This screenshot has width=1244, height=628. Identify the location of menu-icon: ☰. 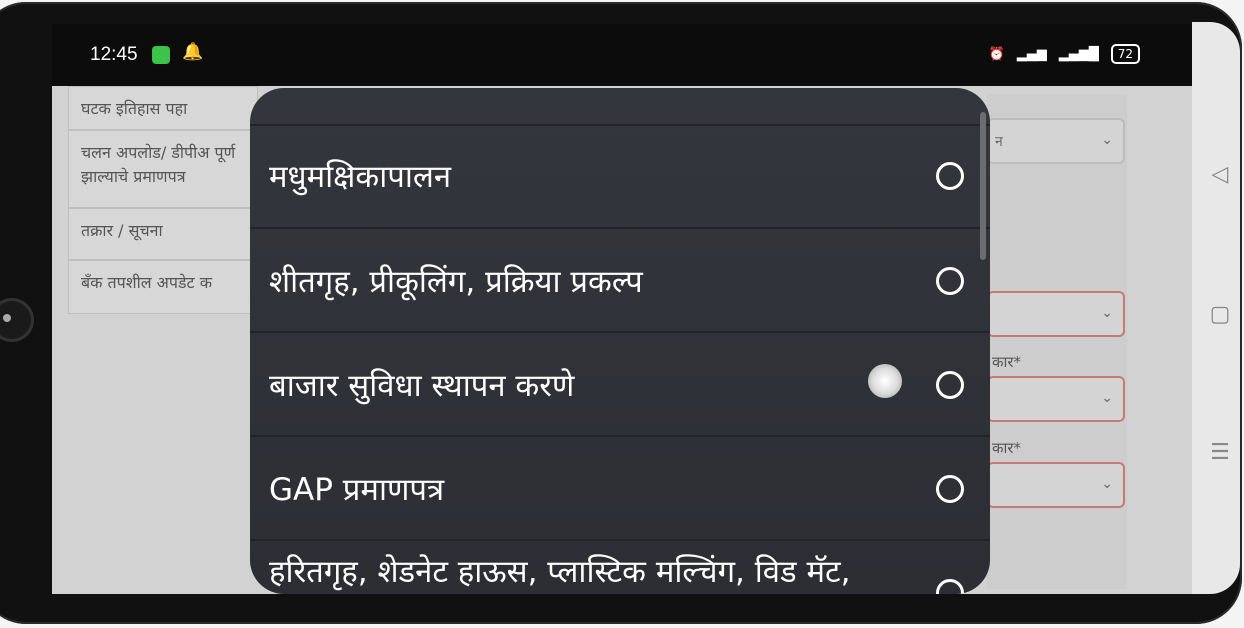
(1220, 452).